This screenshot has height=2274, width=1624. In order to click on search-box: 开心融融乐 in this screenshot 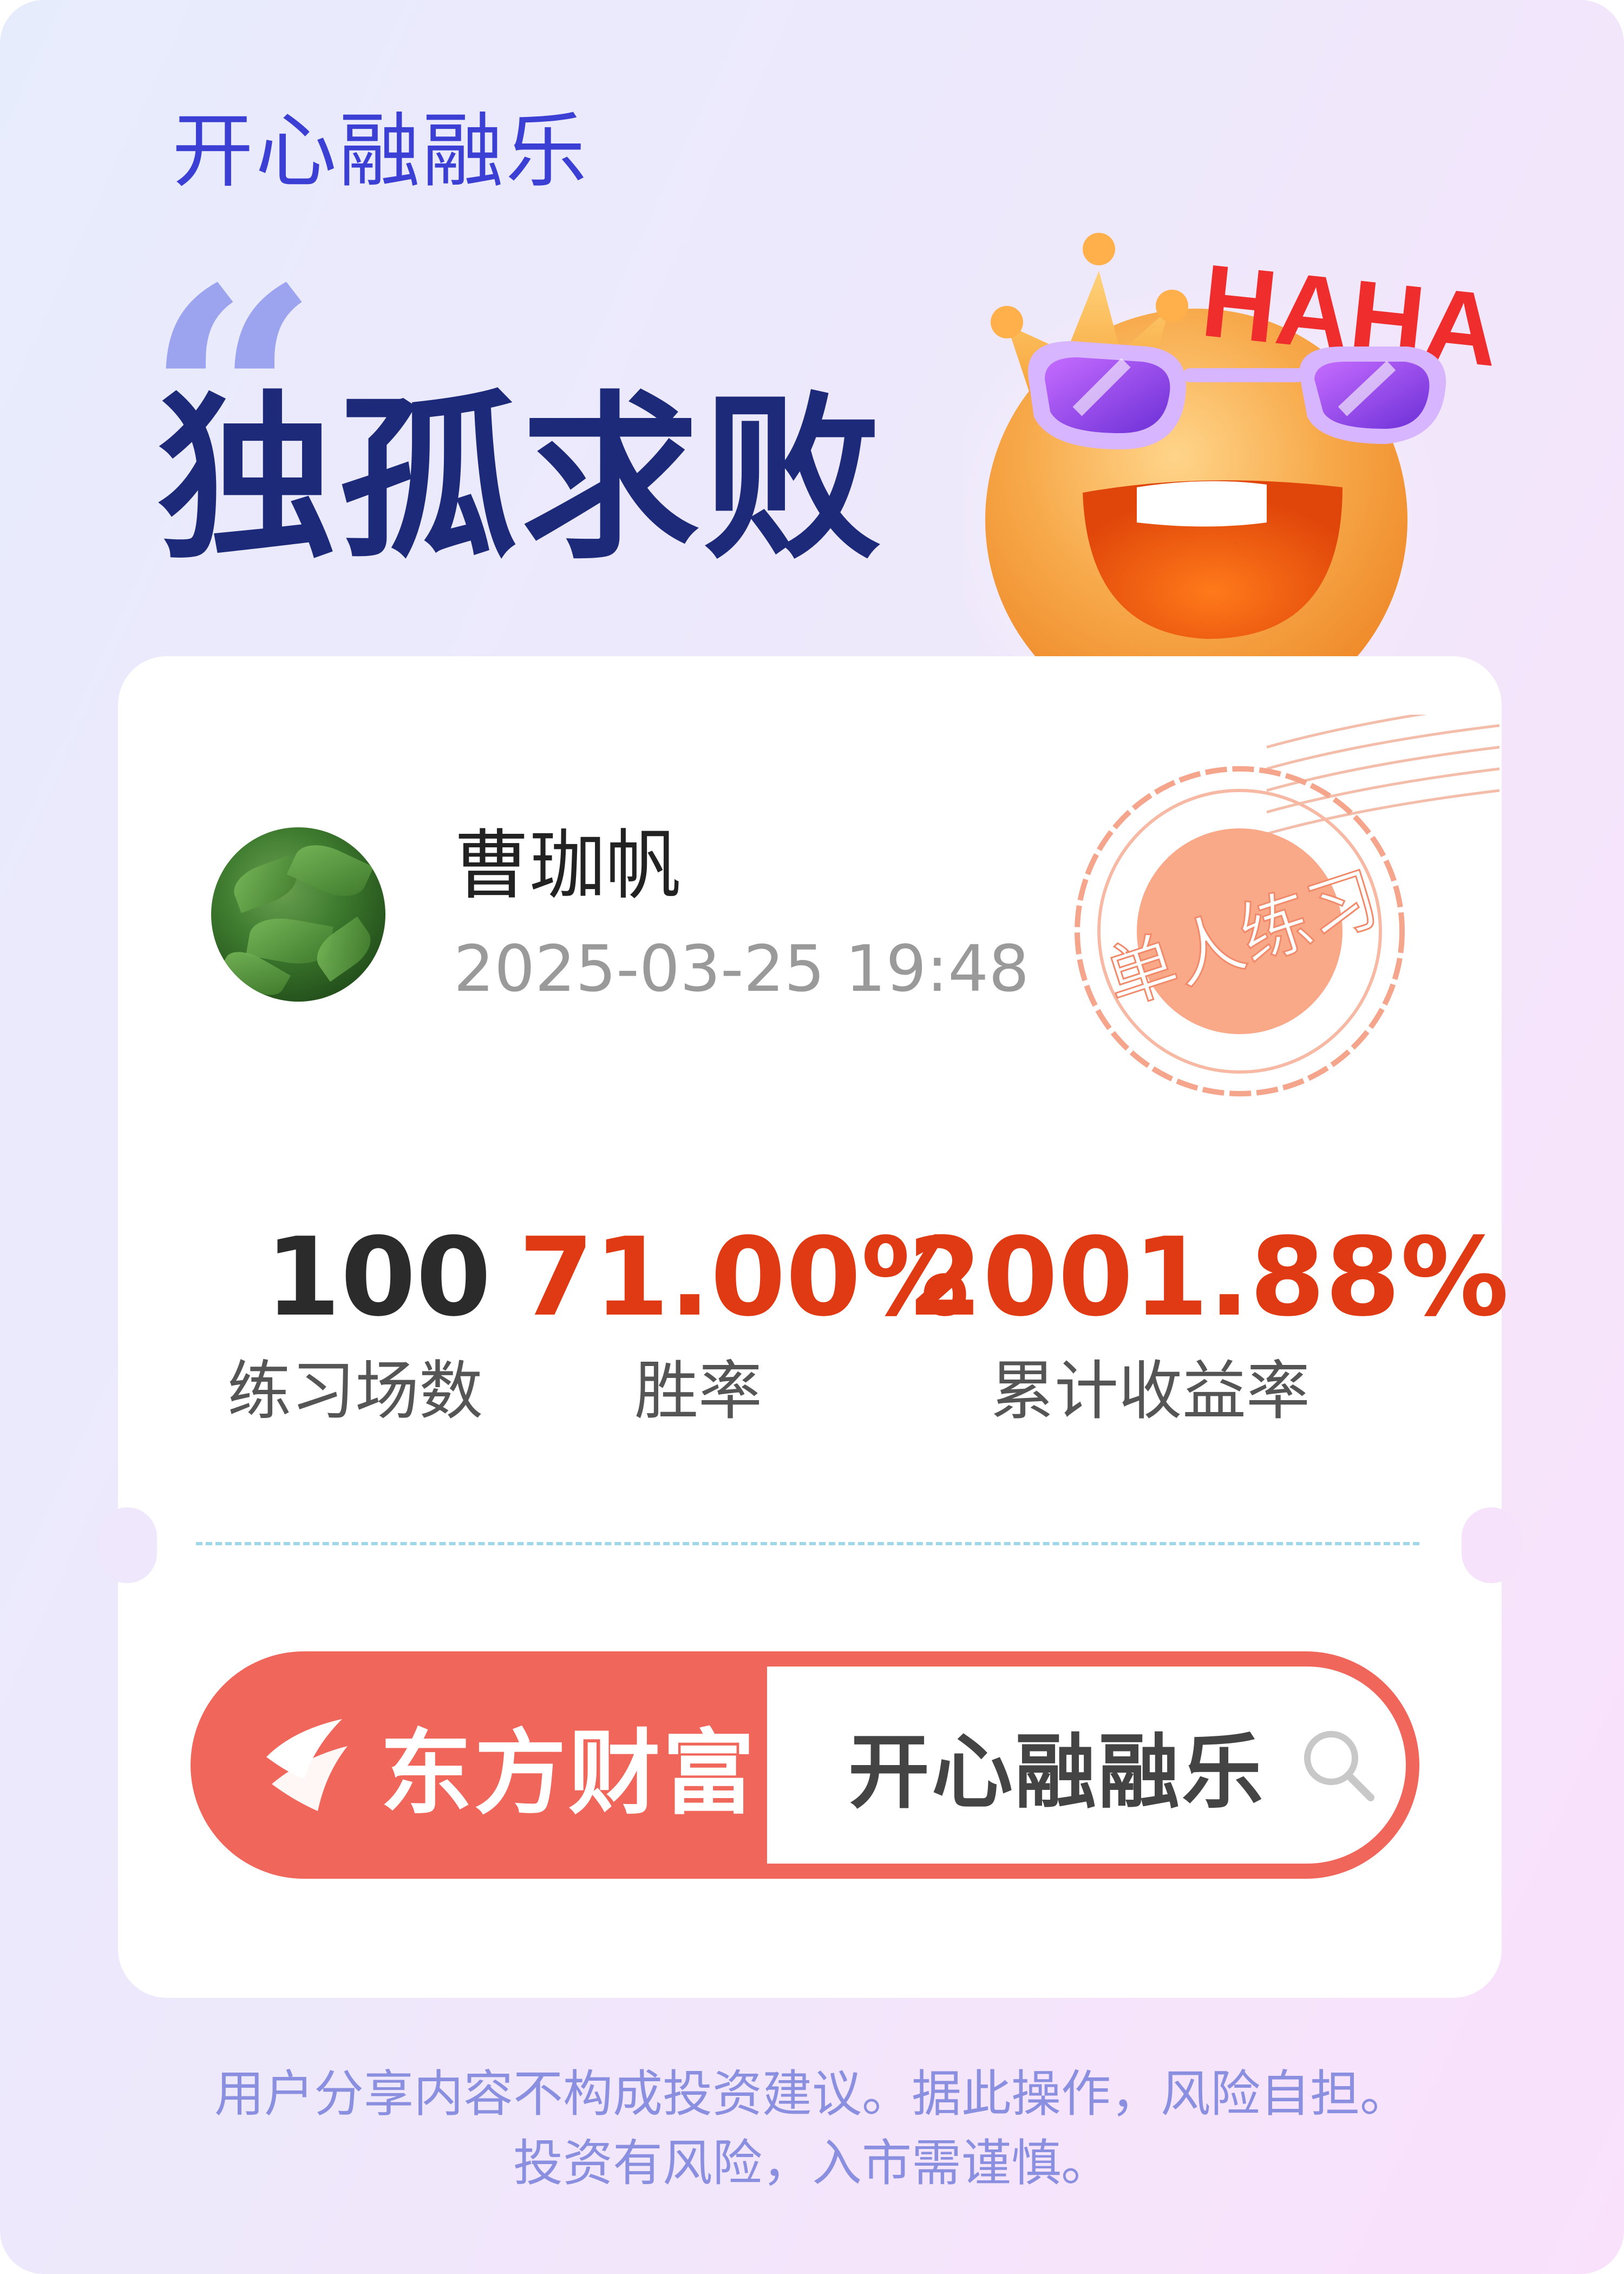, I will do `click(1086, 1766)`.